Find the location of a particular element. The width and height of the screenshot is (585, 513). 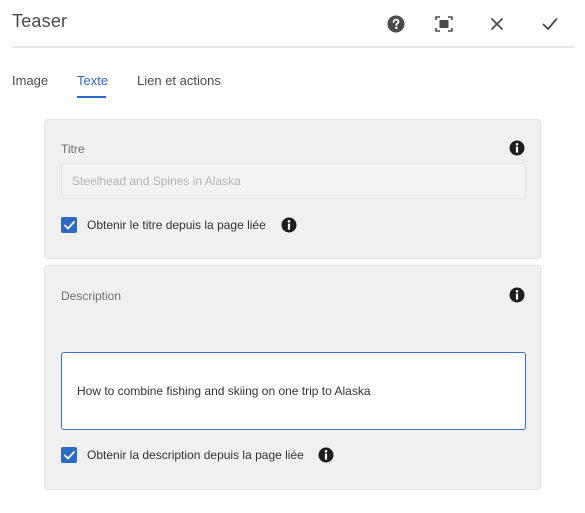

tab-bar: Image Texte Lien et actions is located at coordinates (292, 85).